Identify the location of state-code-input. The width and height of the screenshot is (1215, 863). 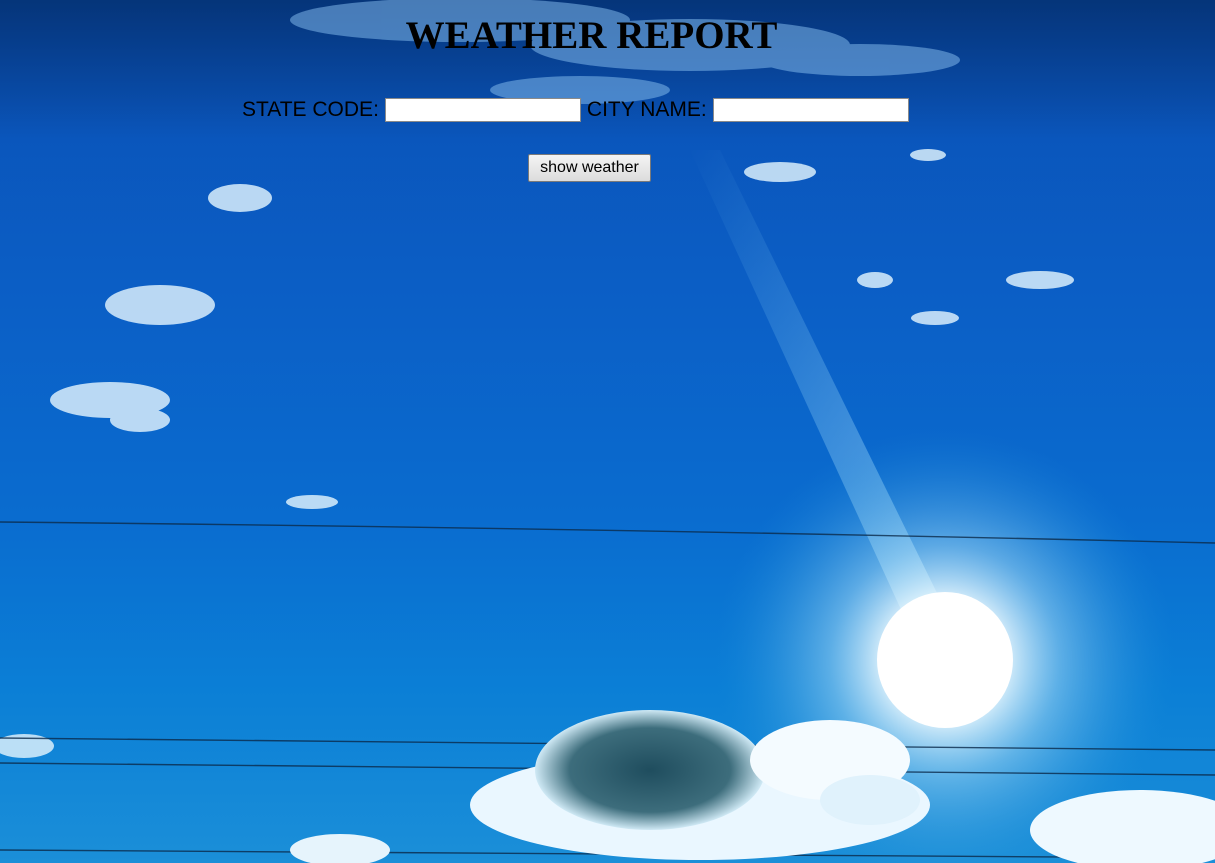
(482, 110).